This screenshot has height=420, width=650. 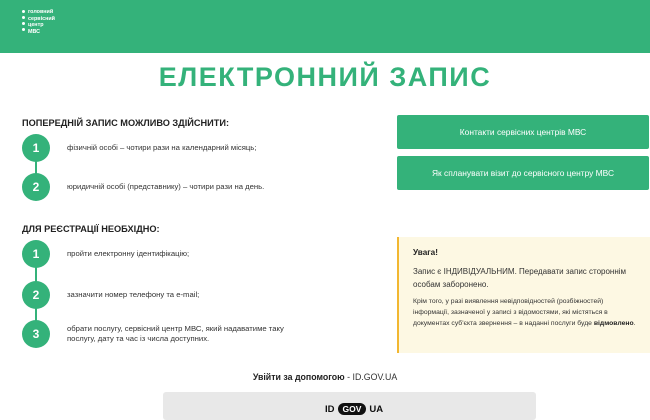 I want to click on logo-line: сервісний, so click(x=41, y=18).